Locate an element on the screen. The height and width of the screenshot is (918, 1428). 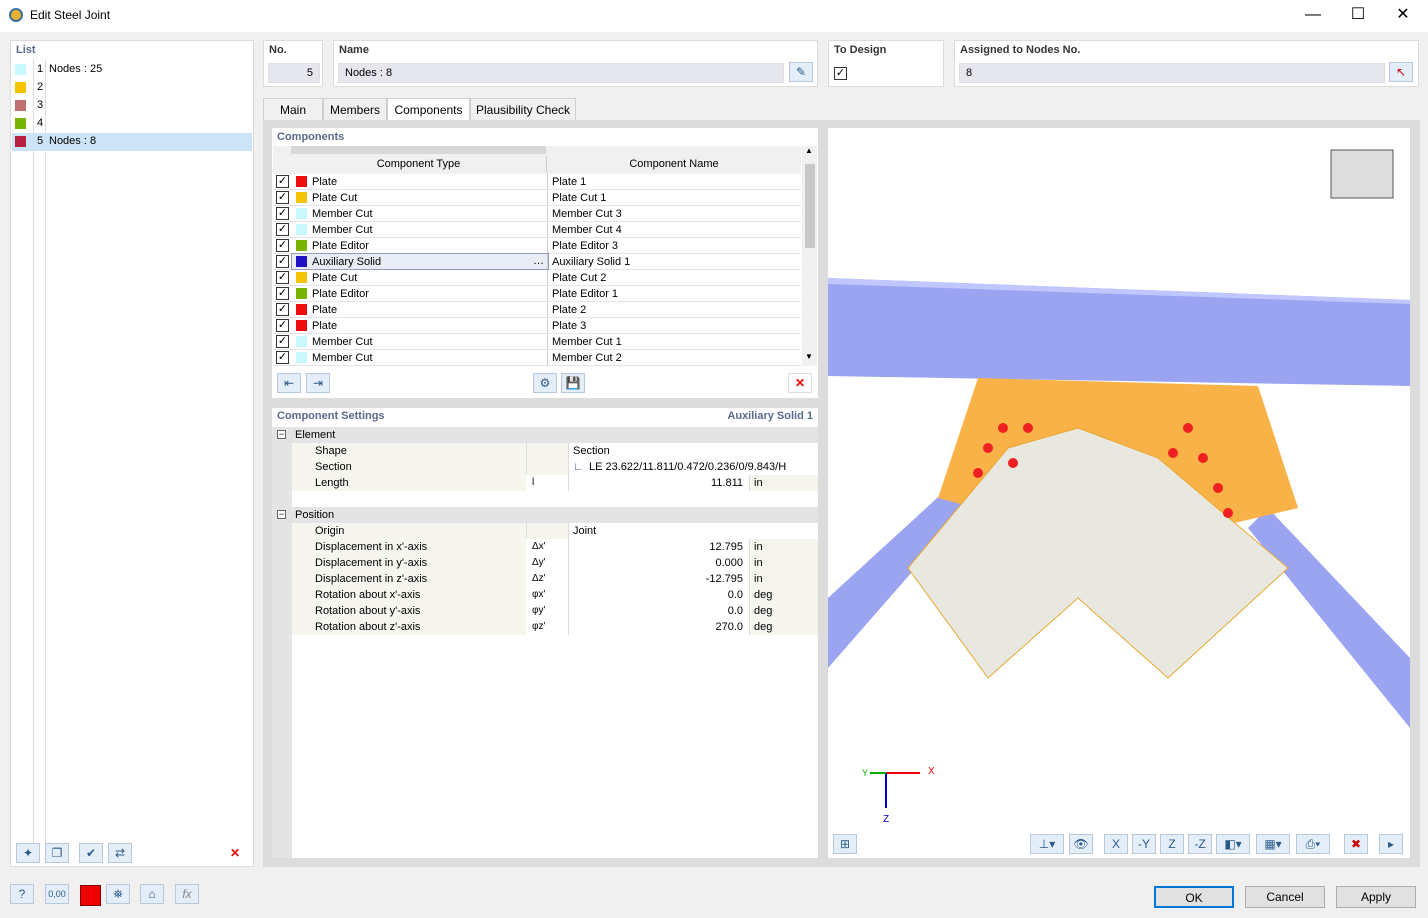
table-row: ✓ Plate Cut Plate Cut 2 is located at coordinates (537, 278).